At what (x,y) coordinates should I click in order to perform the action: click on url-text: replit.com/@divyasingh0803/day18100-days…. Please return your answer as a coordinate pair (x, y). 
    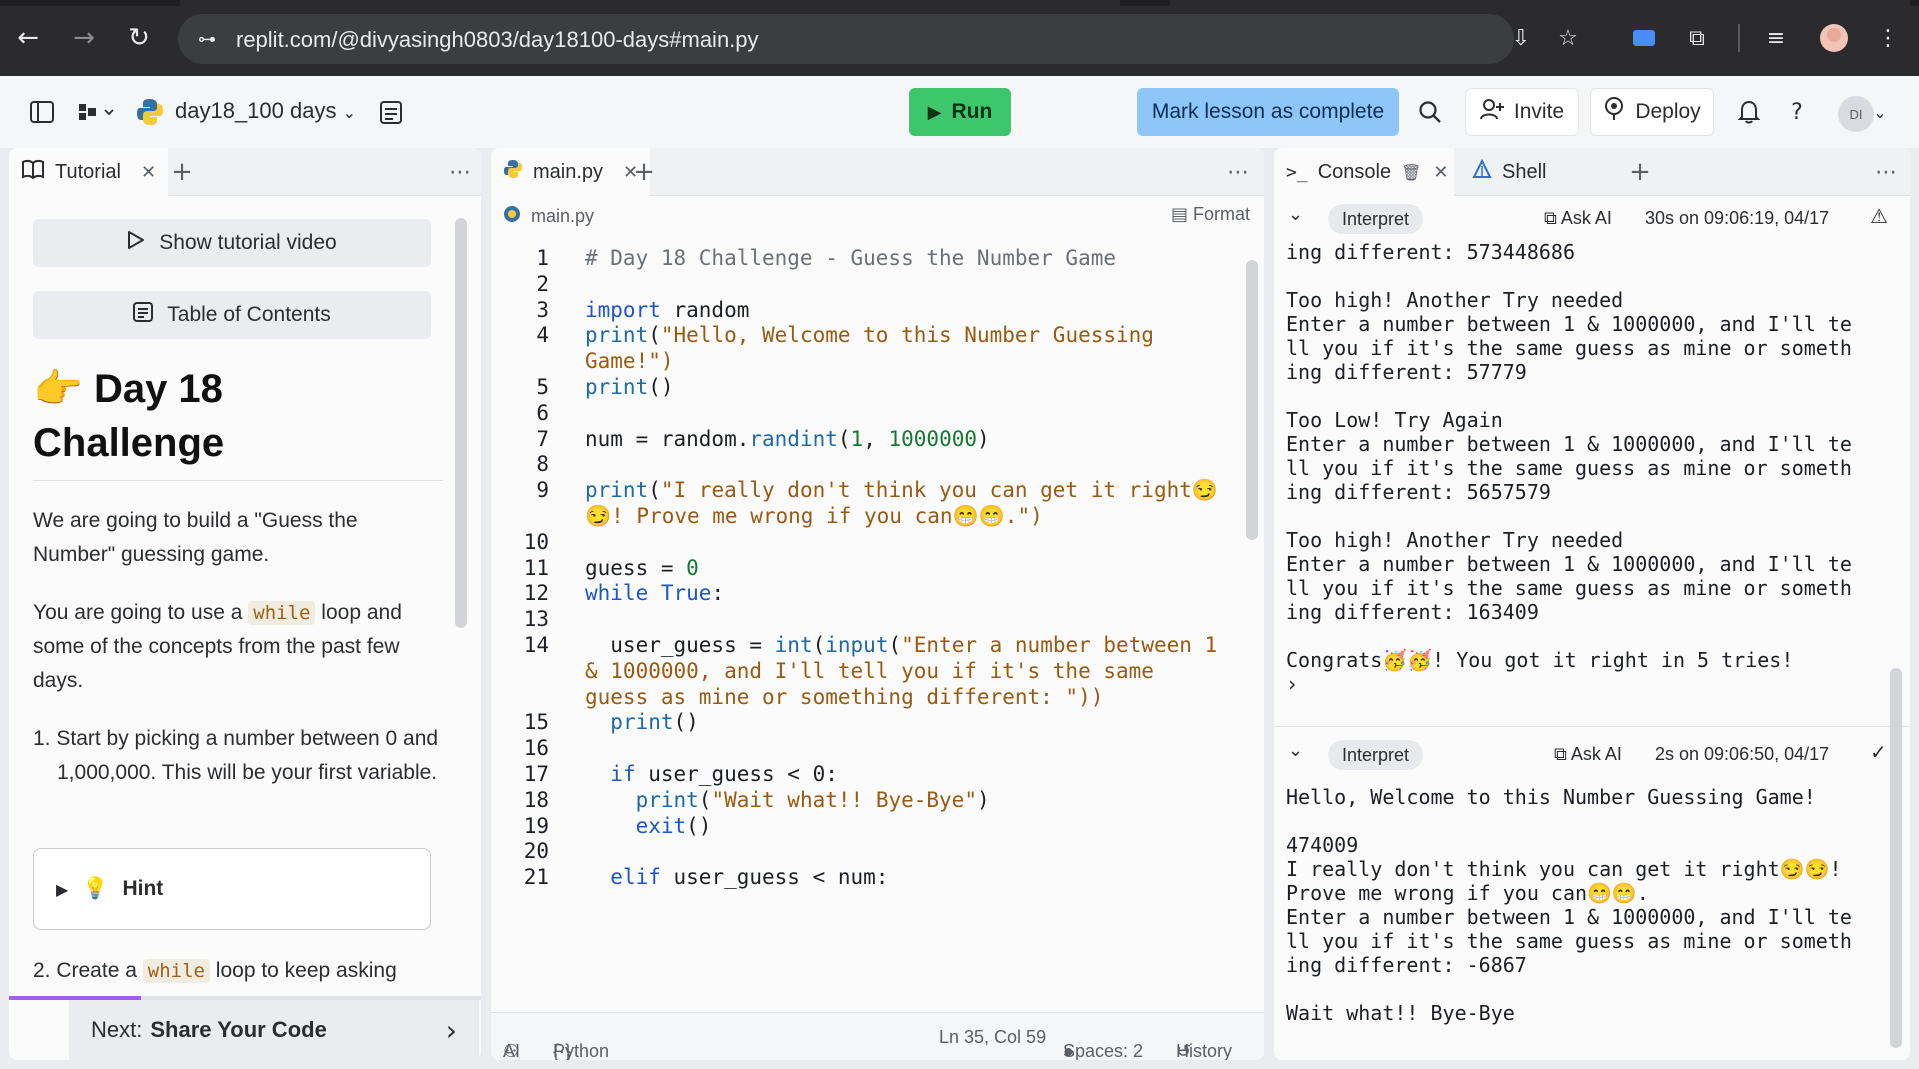
    Looking at the image, I should click on (497, 40).